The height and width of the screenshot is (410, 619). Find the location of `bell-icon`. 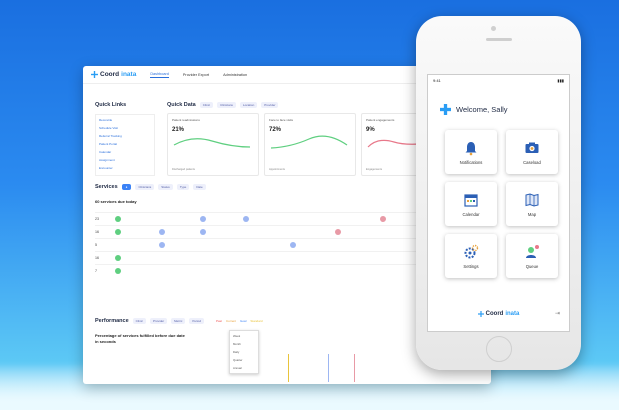

bell-icon is located at coordinates (471, 148).